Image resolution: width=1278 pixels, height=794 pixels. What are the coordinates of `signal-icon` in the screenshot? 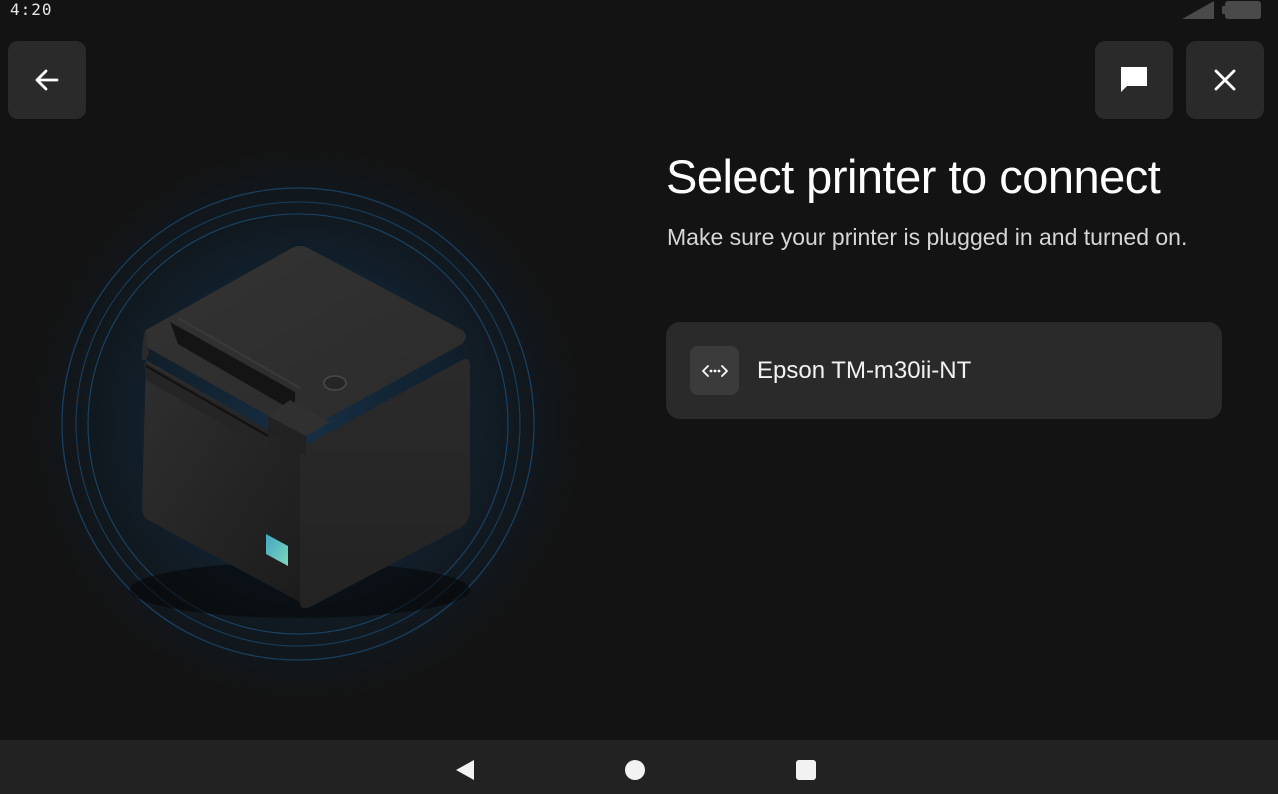 It's located at (1198, 10).